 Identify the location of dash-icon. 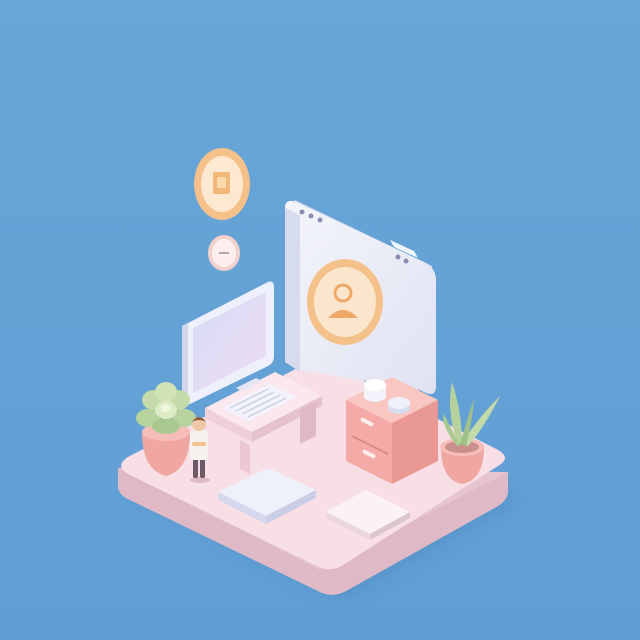
(224, 253).